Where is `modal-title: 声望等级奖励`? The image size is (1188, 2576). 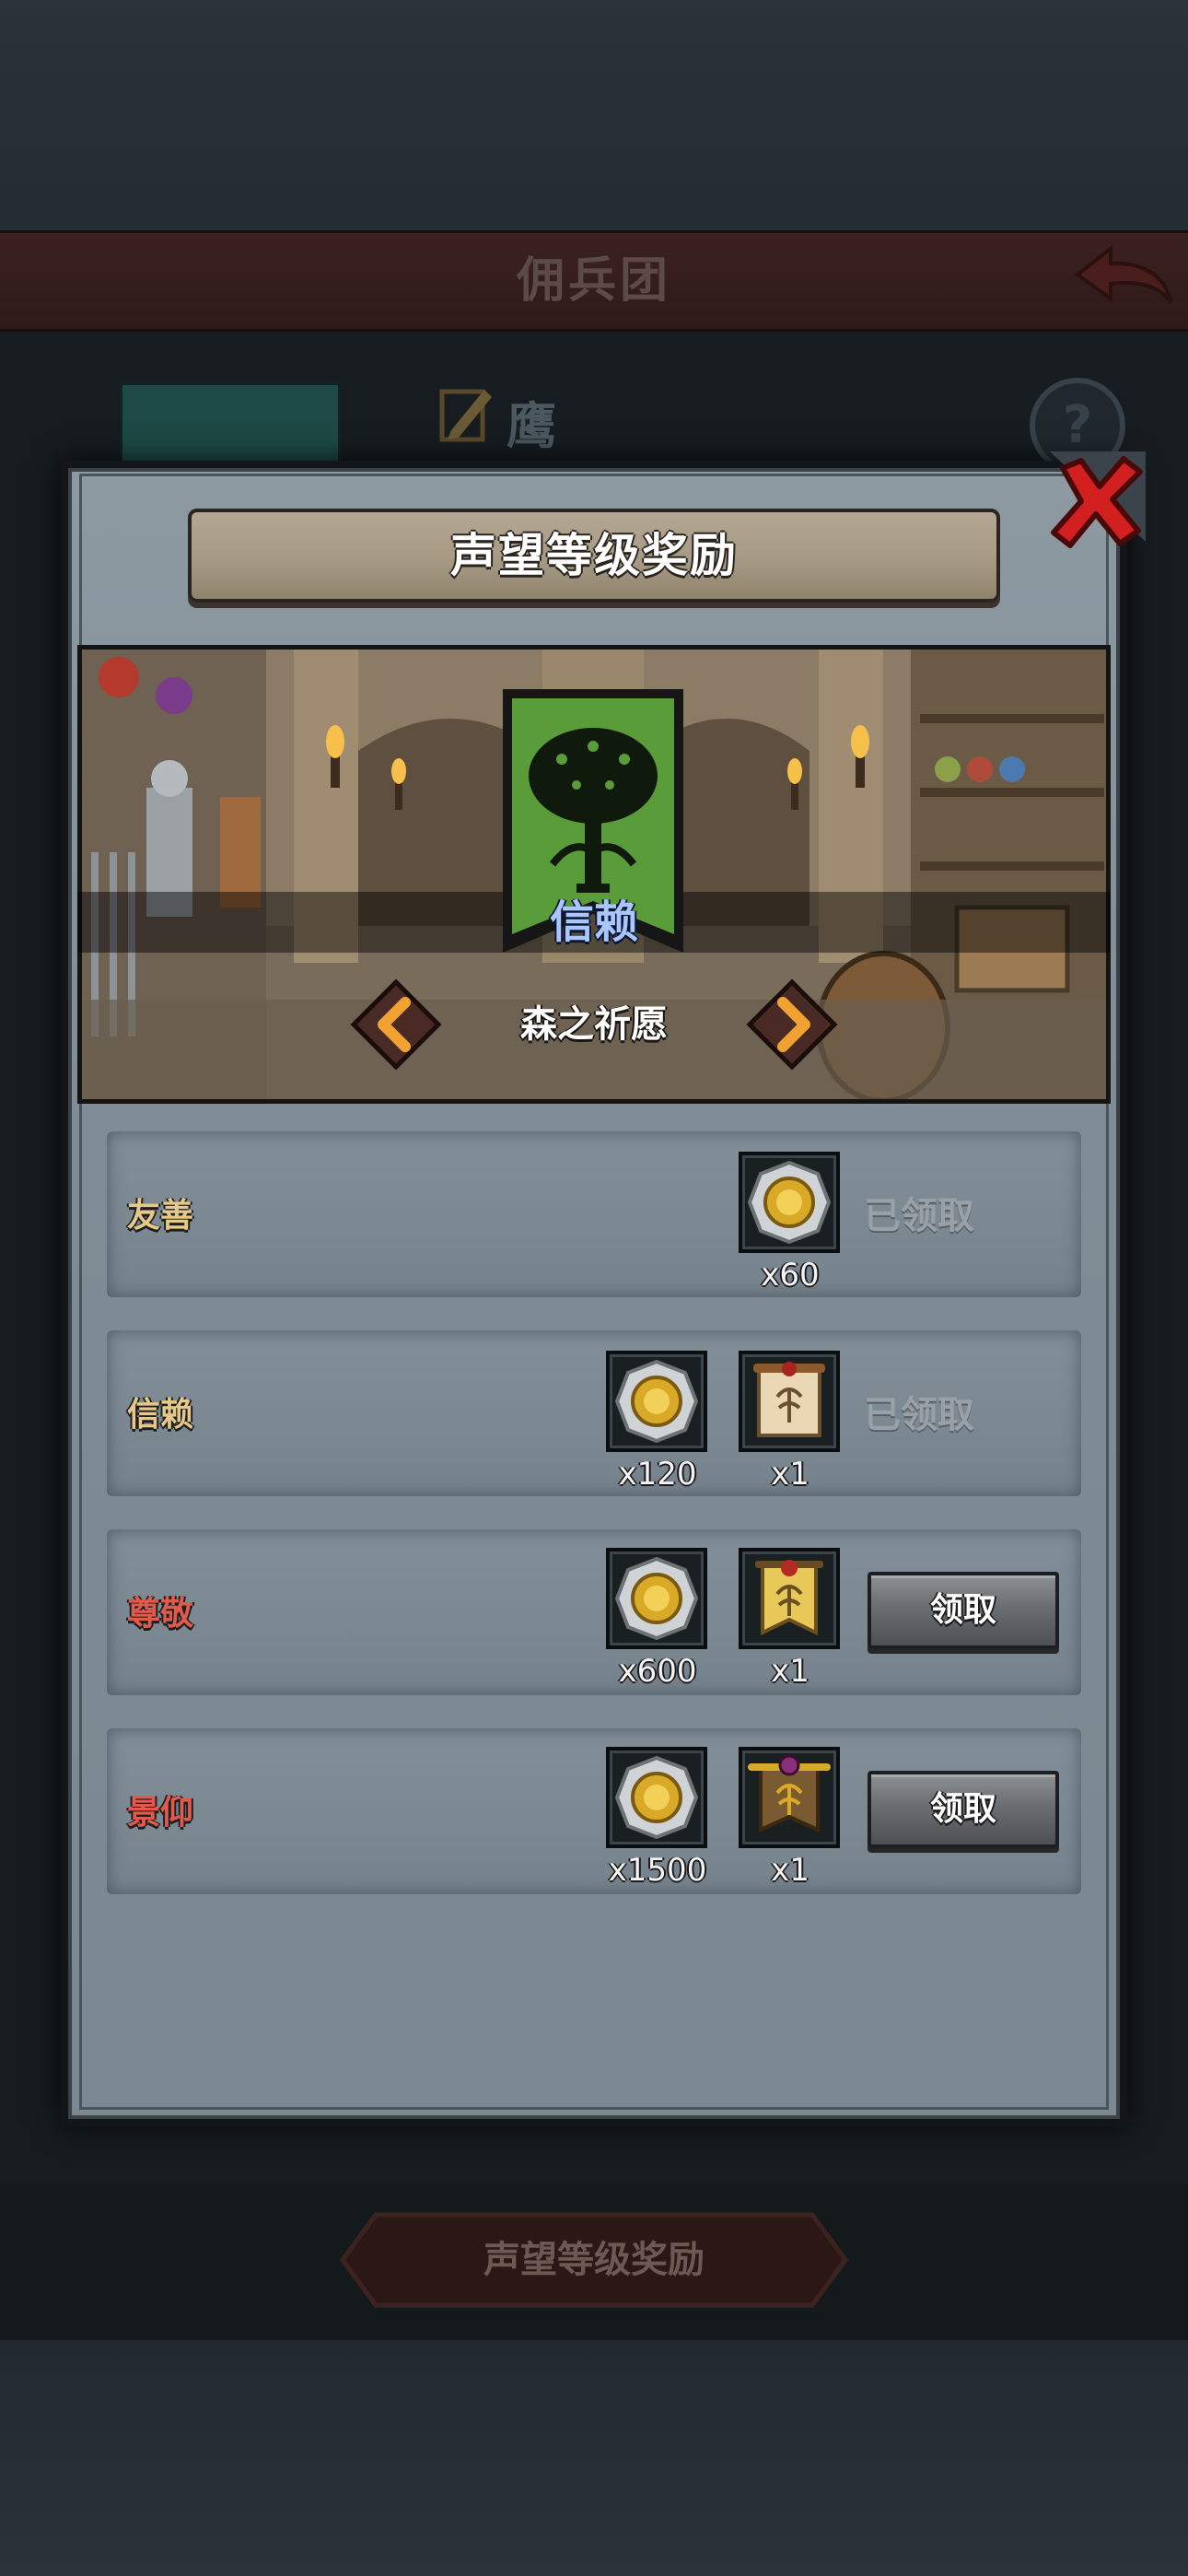 modal-title: 声望等级奖励 is located at coordinates (594, 555).